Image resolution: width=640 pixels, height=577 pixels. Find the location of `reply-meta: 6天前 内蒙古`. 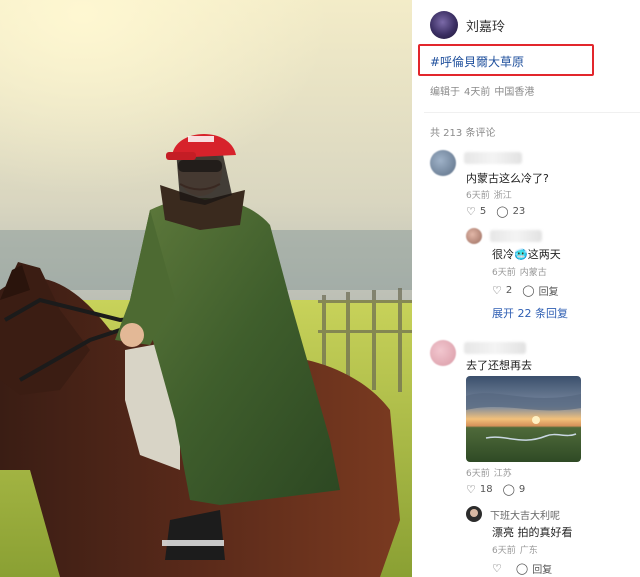

reply-meta: 6天前 内蒙古 is located at coordinates (521, 271).